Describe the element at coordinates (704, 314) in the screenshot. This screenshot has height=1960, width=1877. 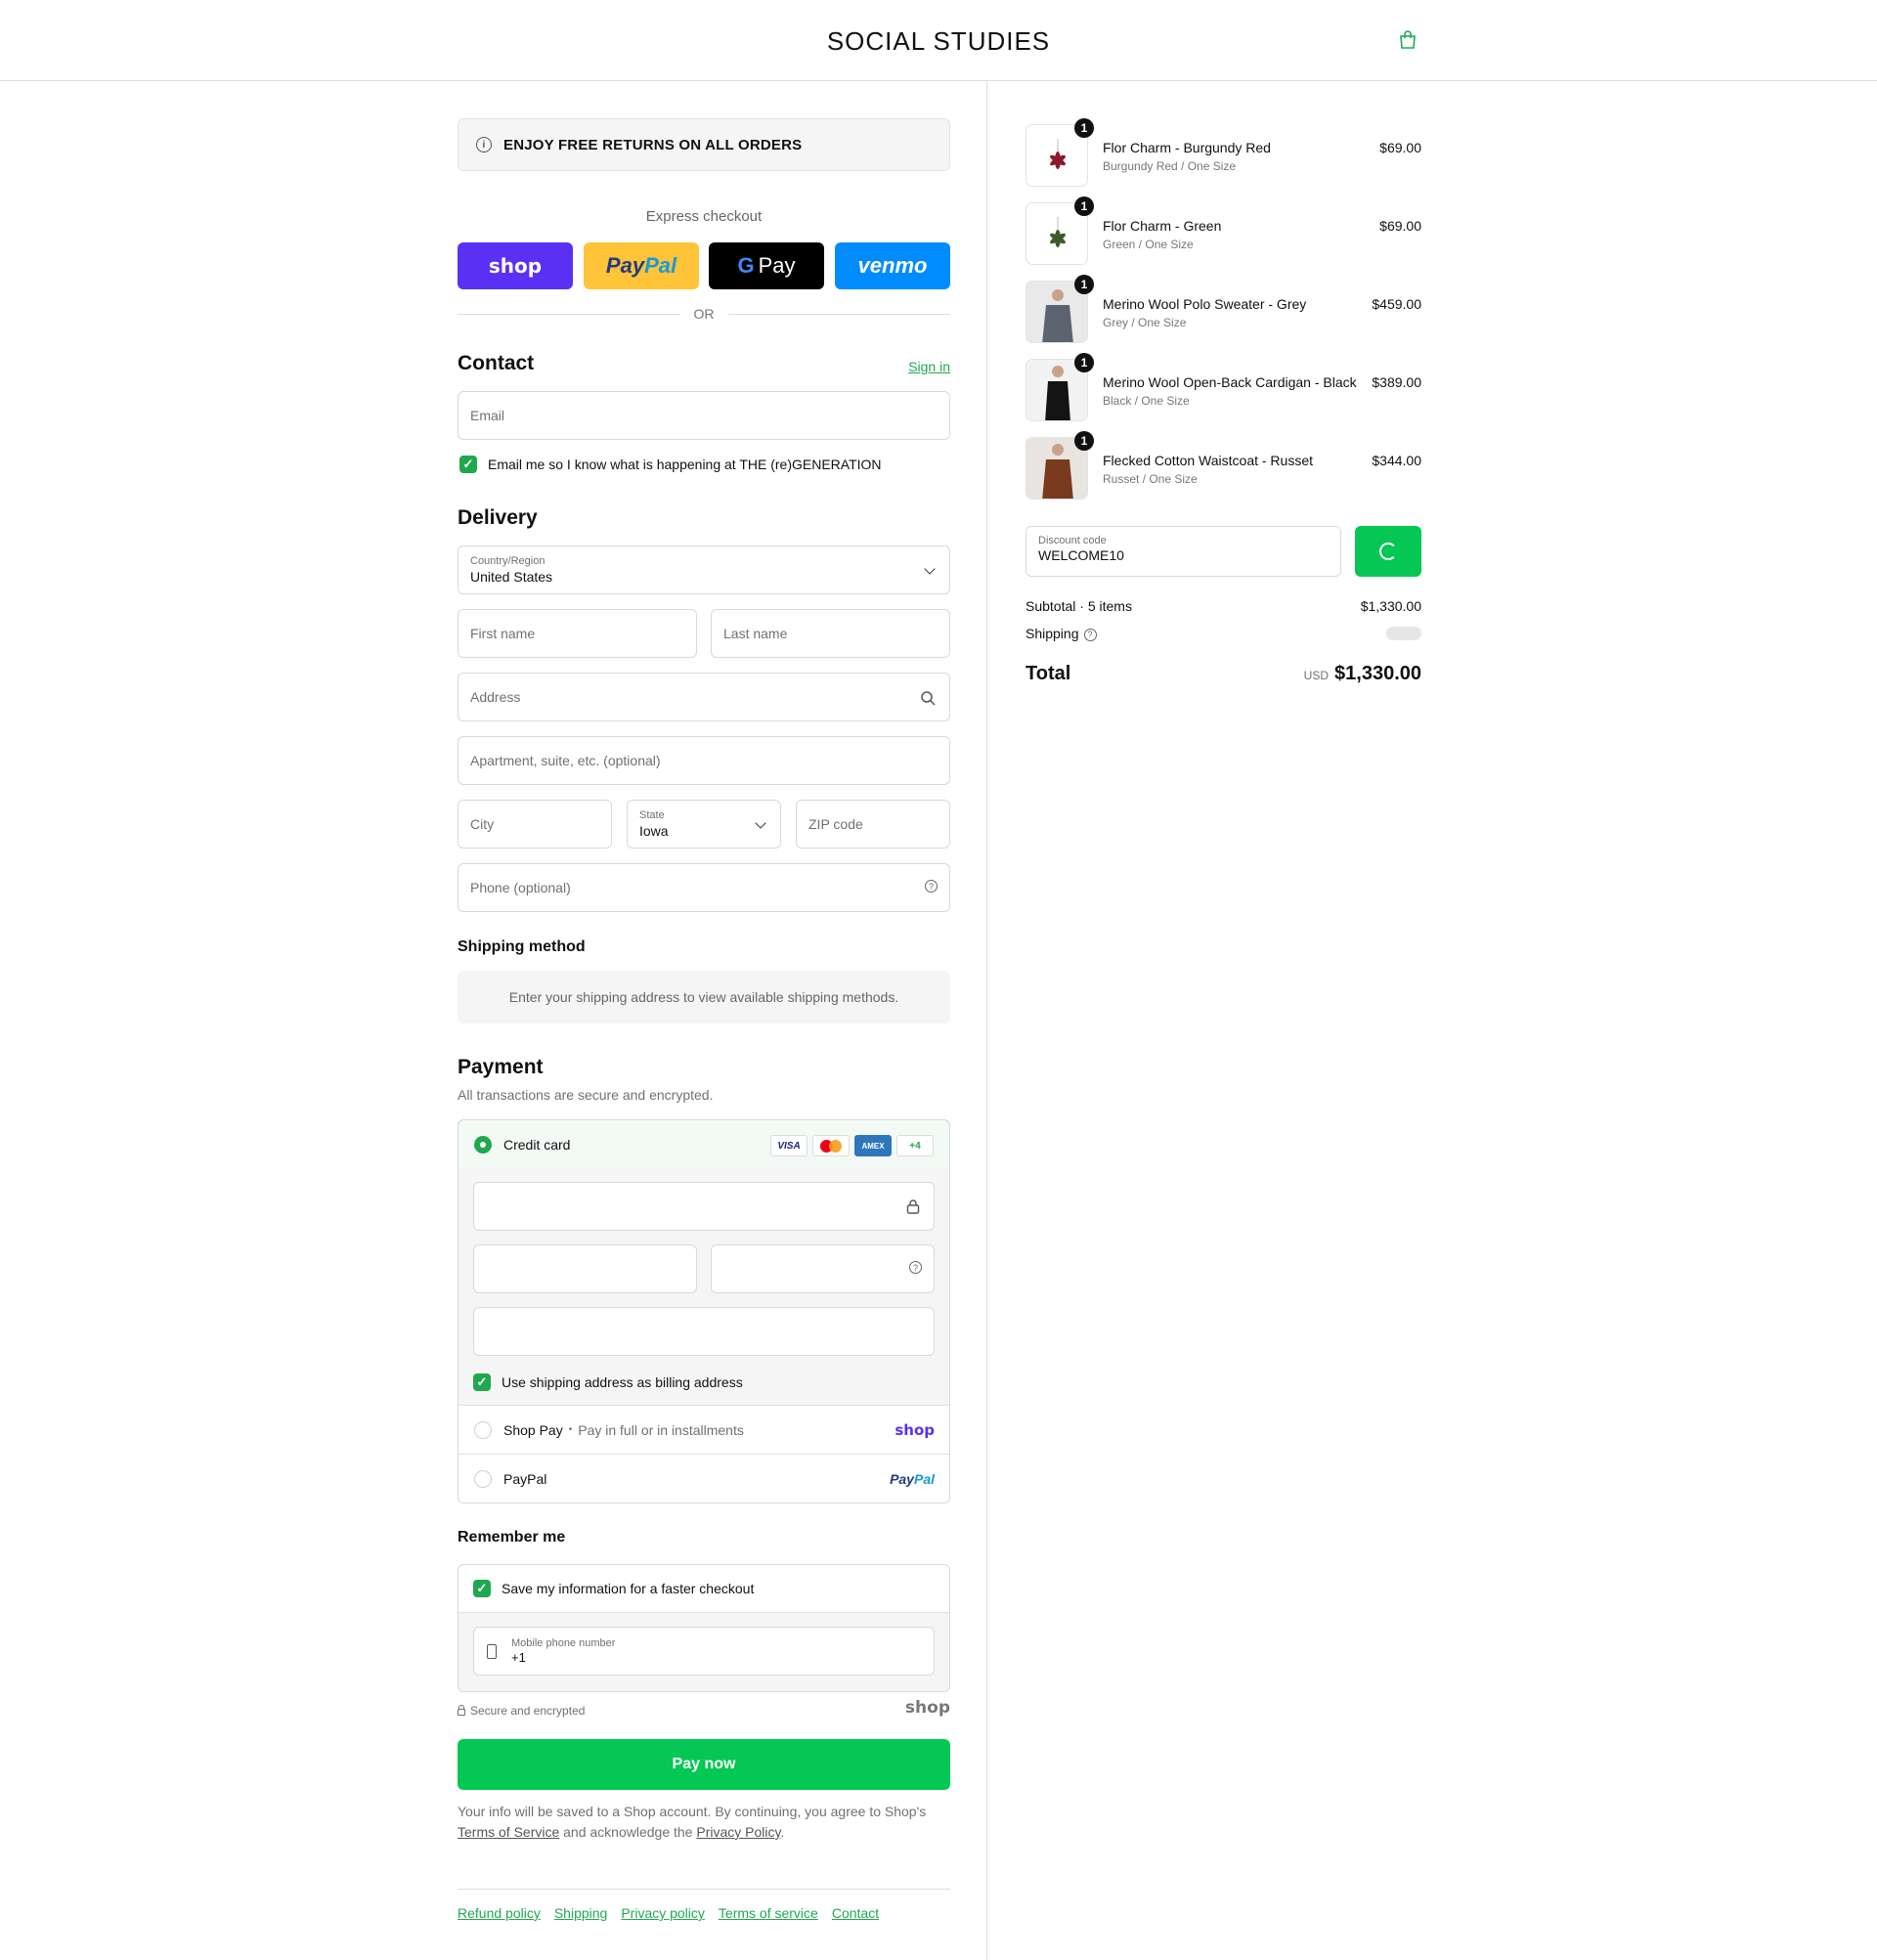
I see `or-text: OR` at that location.